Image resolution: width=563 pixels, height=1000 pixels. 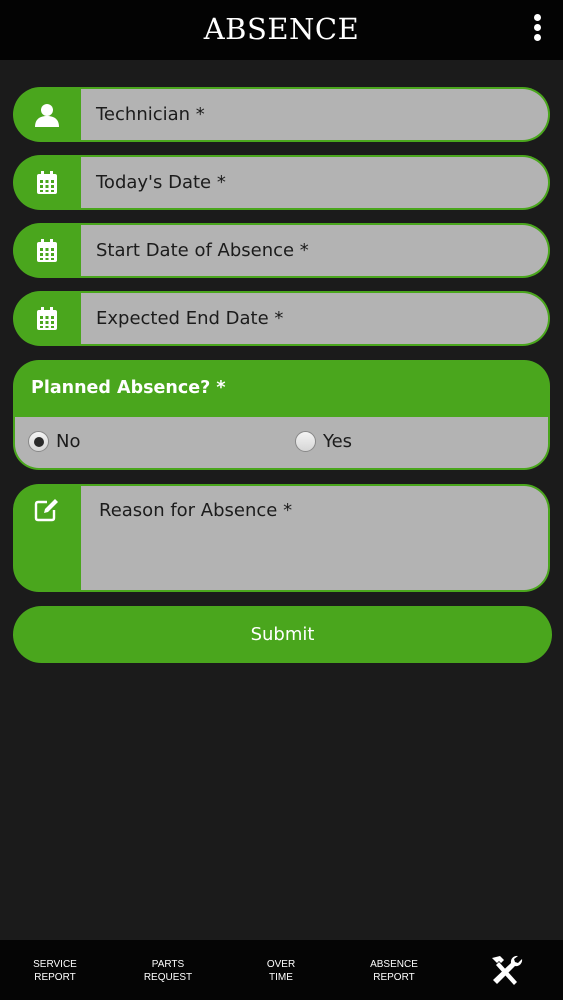 I want to click on todays-date-field: Today's Date *, so click(x=281, y=182).